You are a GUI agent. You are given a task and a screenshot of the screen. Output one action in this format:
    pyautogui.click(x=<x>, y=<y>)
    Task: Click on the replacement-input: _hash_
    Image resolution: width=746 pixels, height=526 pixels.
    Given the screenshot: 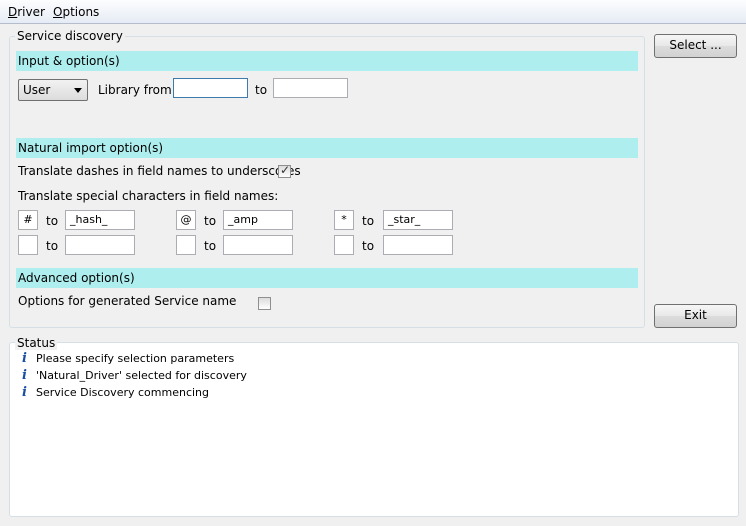 What is the action you would take?
    pyautogui.click(x=100, y=220)
    